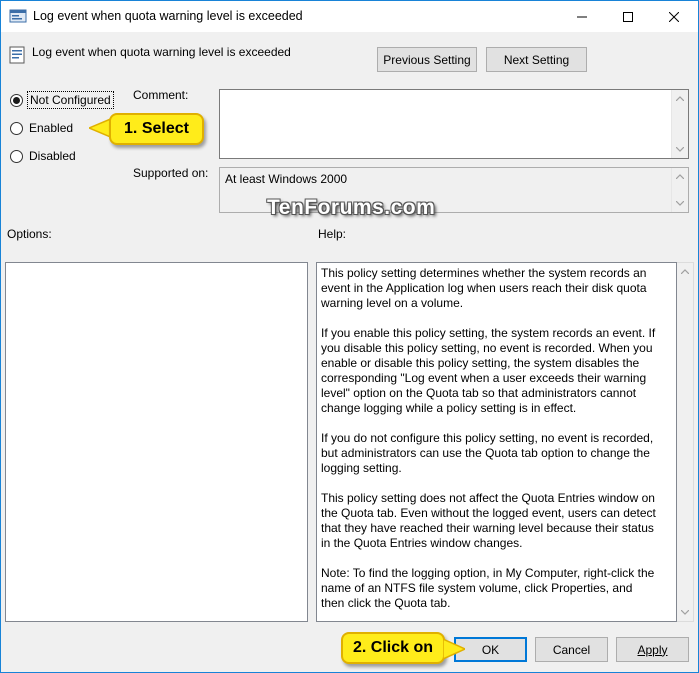 The height and width of the screenshot is (673, 699). I want to click on next-setting-button: Next Setting, so click(536, 59).